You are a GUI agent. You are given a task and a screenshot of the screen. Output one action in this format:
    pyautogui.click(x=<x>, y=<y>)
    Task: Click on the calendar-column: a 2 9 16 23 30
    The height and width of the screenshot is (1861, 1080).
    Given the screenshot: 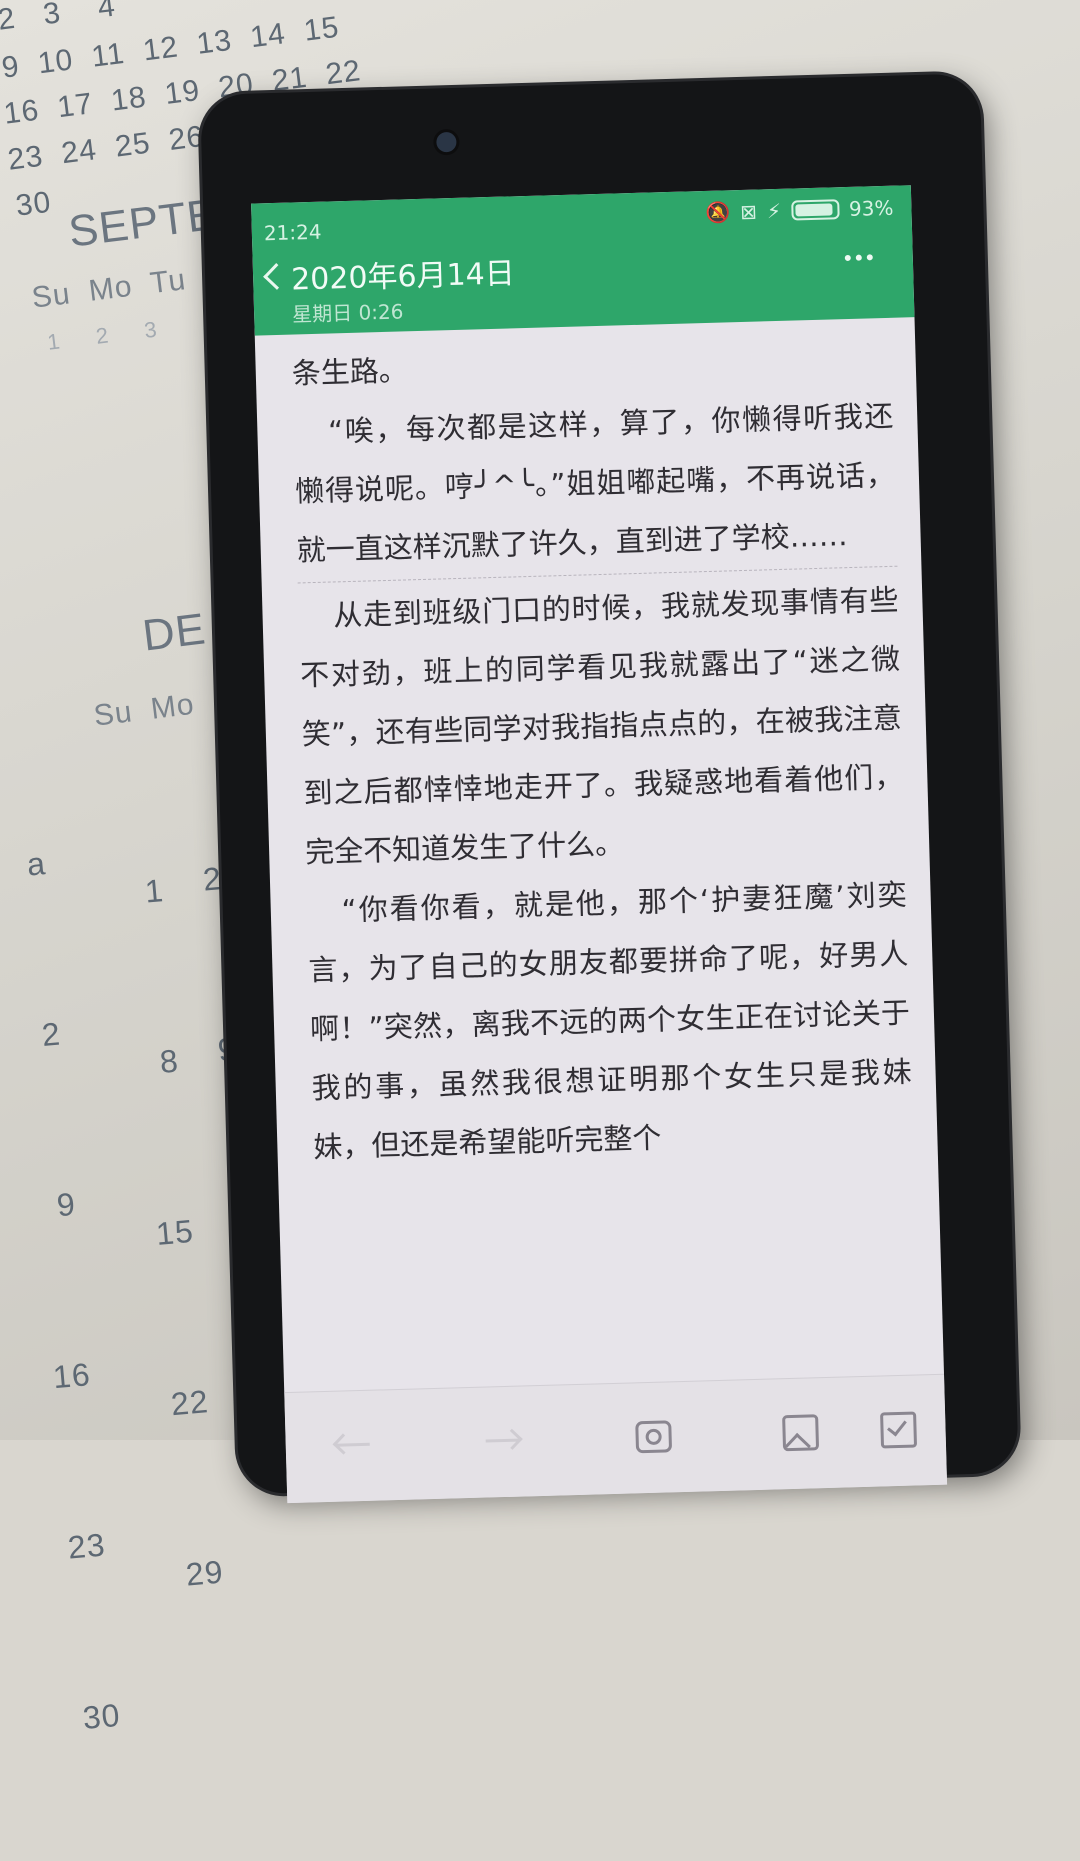 What is the action you would take?
    pyautogui.click(x=73, y=1290)
    